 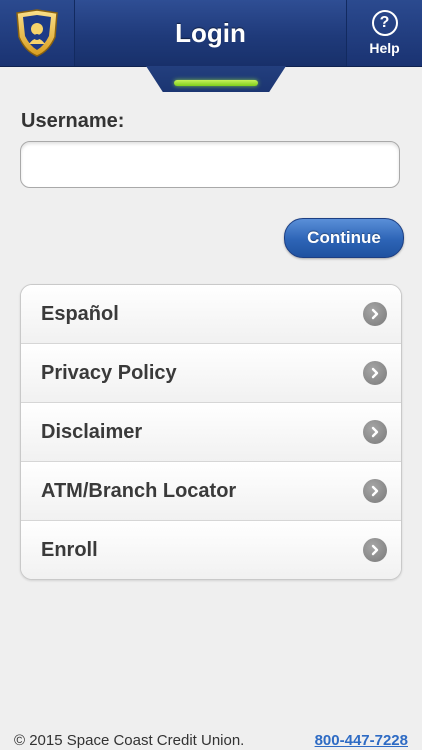 What do you see at coordinates (73, 121) in the screenshot?
I see `username-label: Username:` at bounding box center [73, 121].